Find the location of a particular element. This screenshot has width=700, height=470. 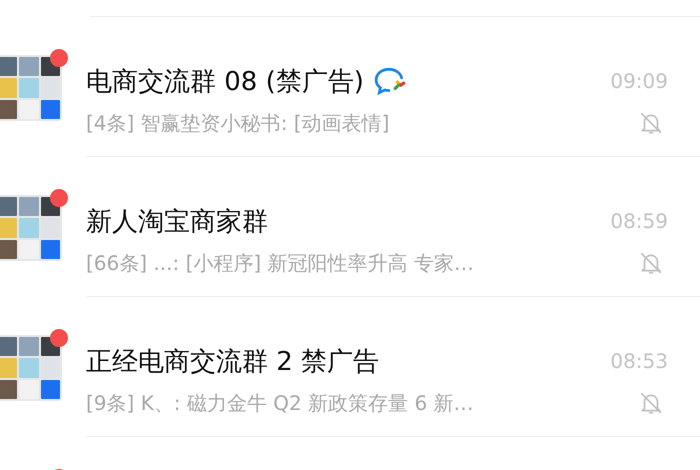

chat-time: 08:59 is located at coordinates (639, 221).